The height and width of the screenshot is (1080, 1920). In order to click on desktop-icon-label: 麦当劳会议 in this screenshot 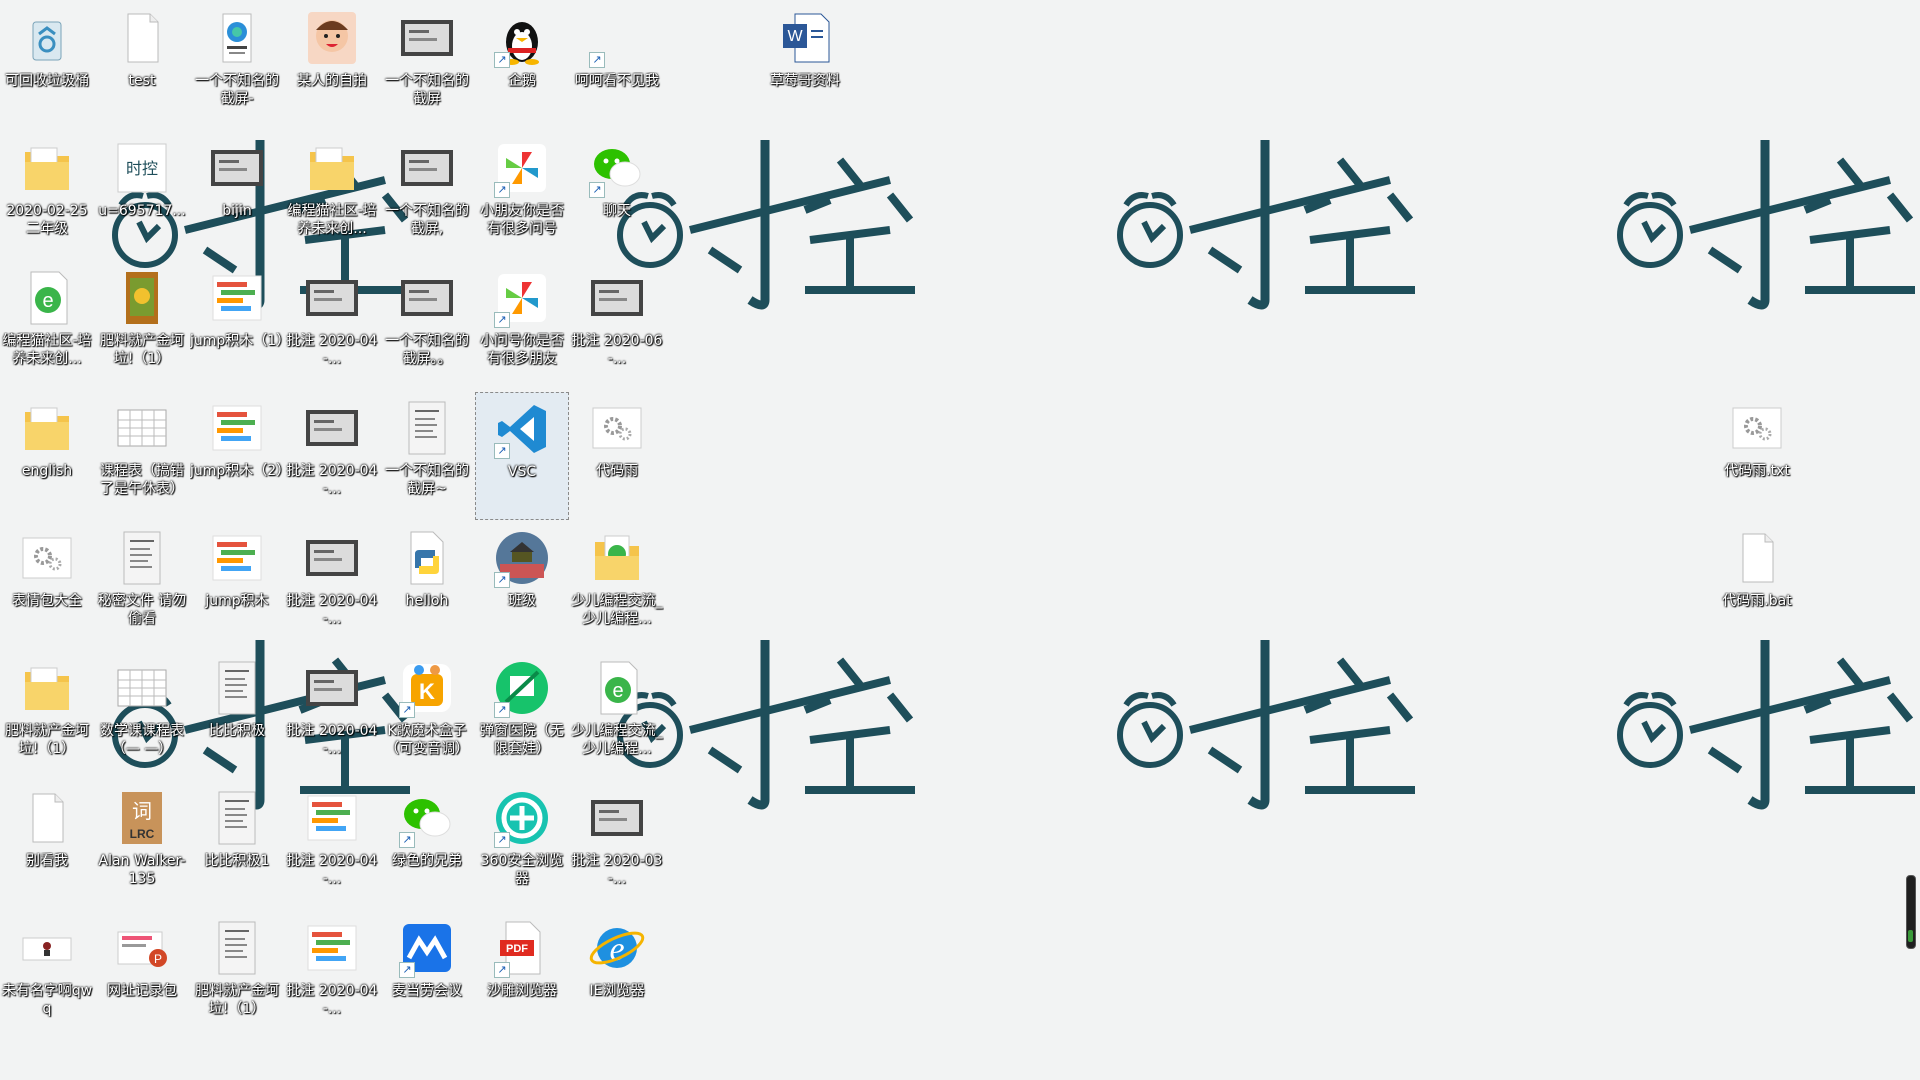, I will do `click(427, 991)`.